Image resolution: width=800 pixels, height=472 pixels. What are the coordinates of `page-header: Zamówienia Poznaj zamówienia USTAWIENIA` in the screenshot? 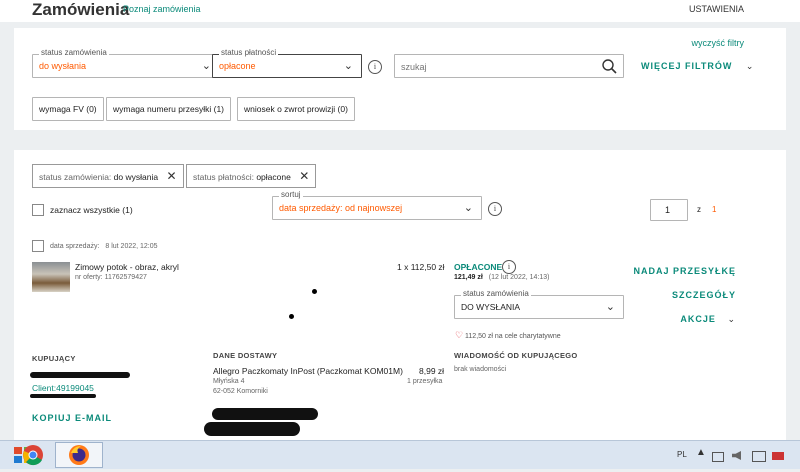 It's located at (400, 11).